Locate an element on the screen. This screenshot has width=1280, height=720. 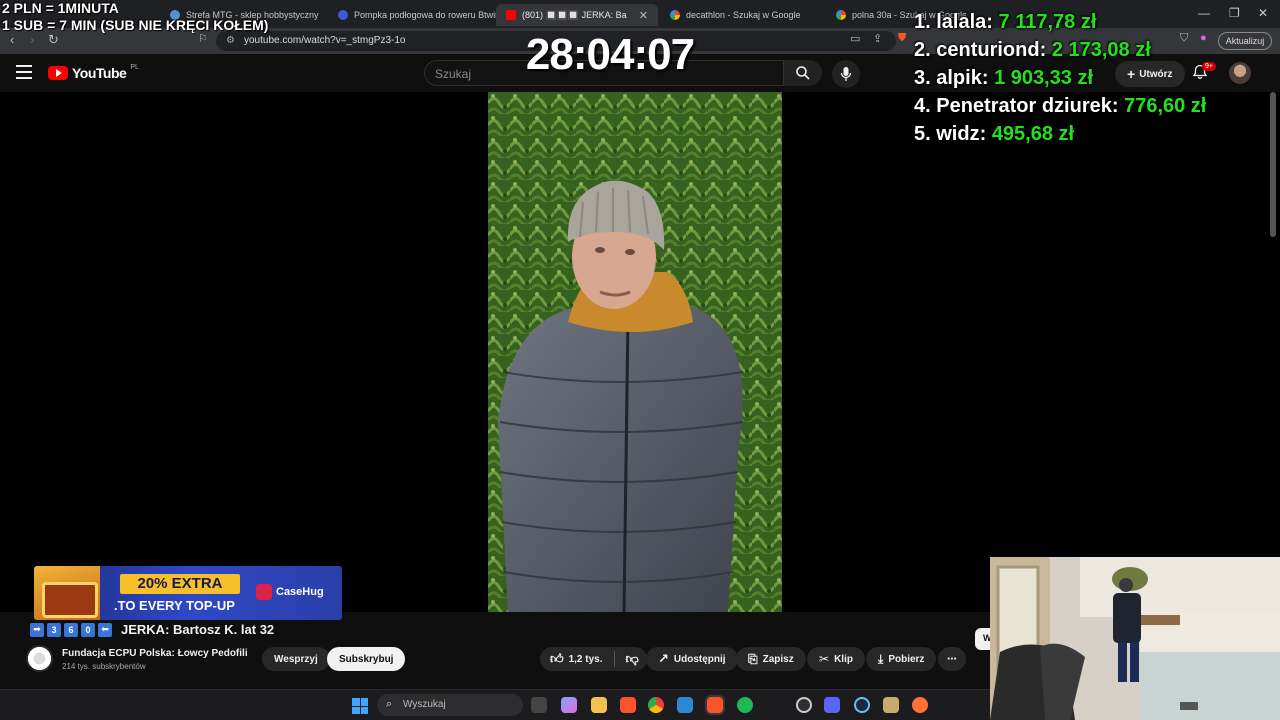
chrome-app-icon is located at coordinates (656, 705).